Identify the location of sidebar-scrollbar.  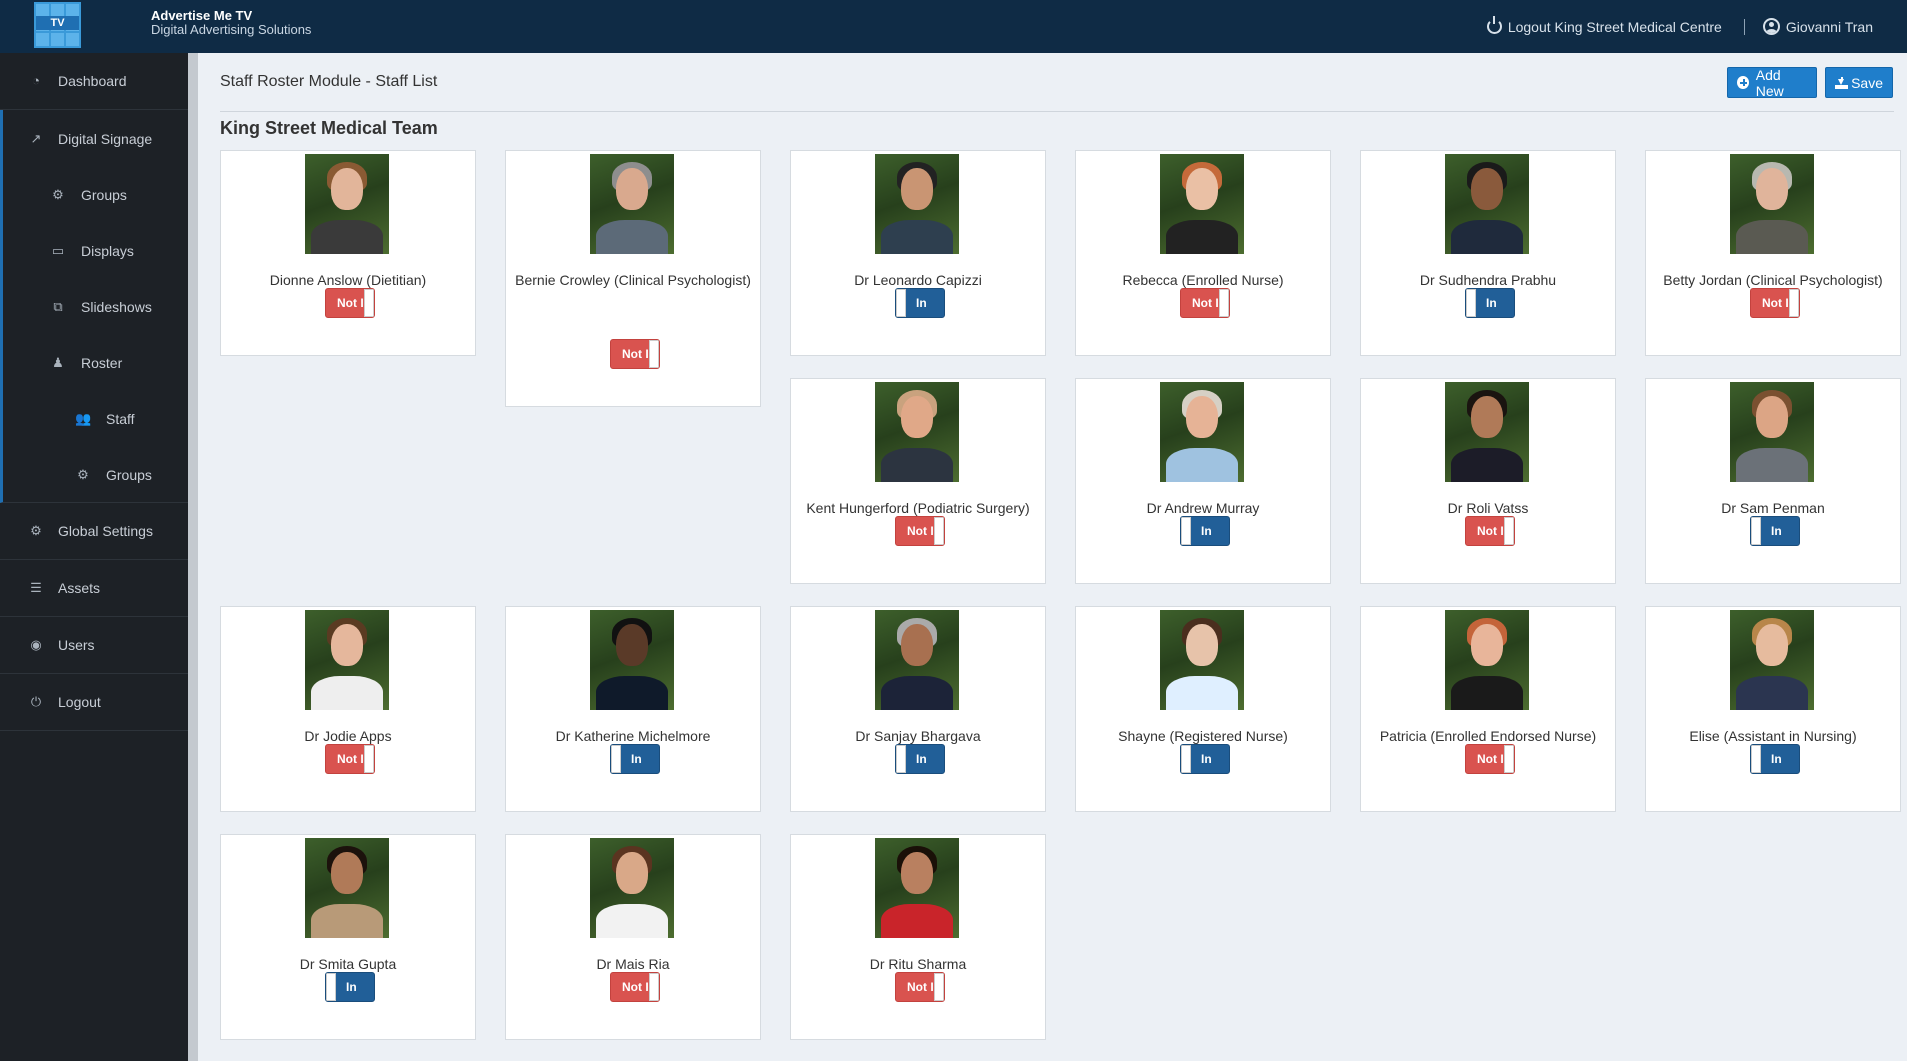
(193, 557).